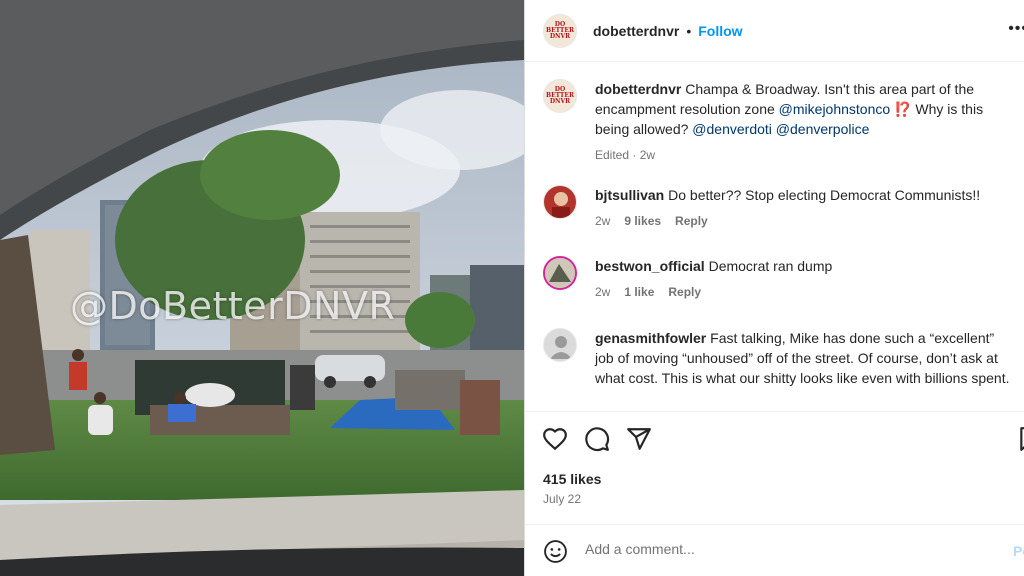 The width and height of the screenshot is (1024, 576). What do you see at coordinates (804, 155) in the screenshot?
I see `caption-meta: Edited · 2w` at bounding box center [804, 155].